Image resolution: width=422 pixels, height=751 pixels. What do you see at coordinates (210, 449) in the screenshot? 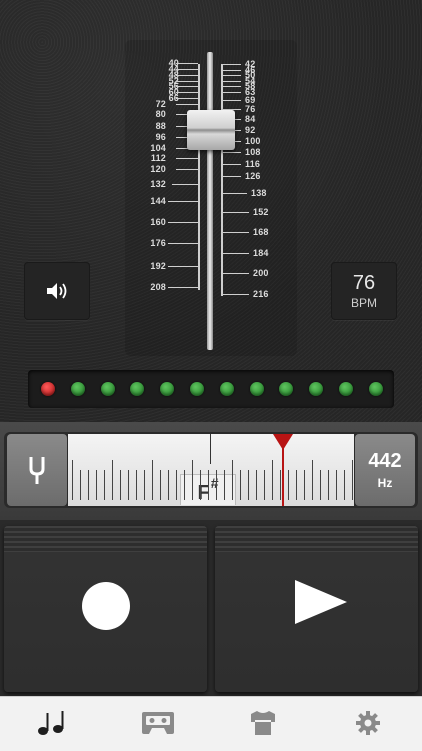
I see `tuner-center-mark` at bounding box center [210, 449].